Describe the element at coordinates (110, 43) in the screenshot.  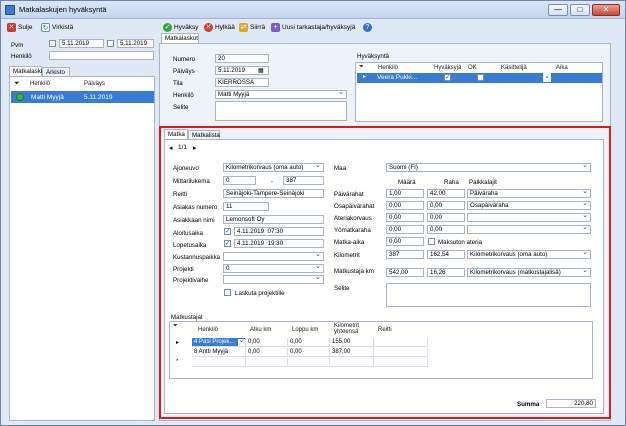
I see `date-to-checkbox` at that location.